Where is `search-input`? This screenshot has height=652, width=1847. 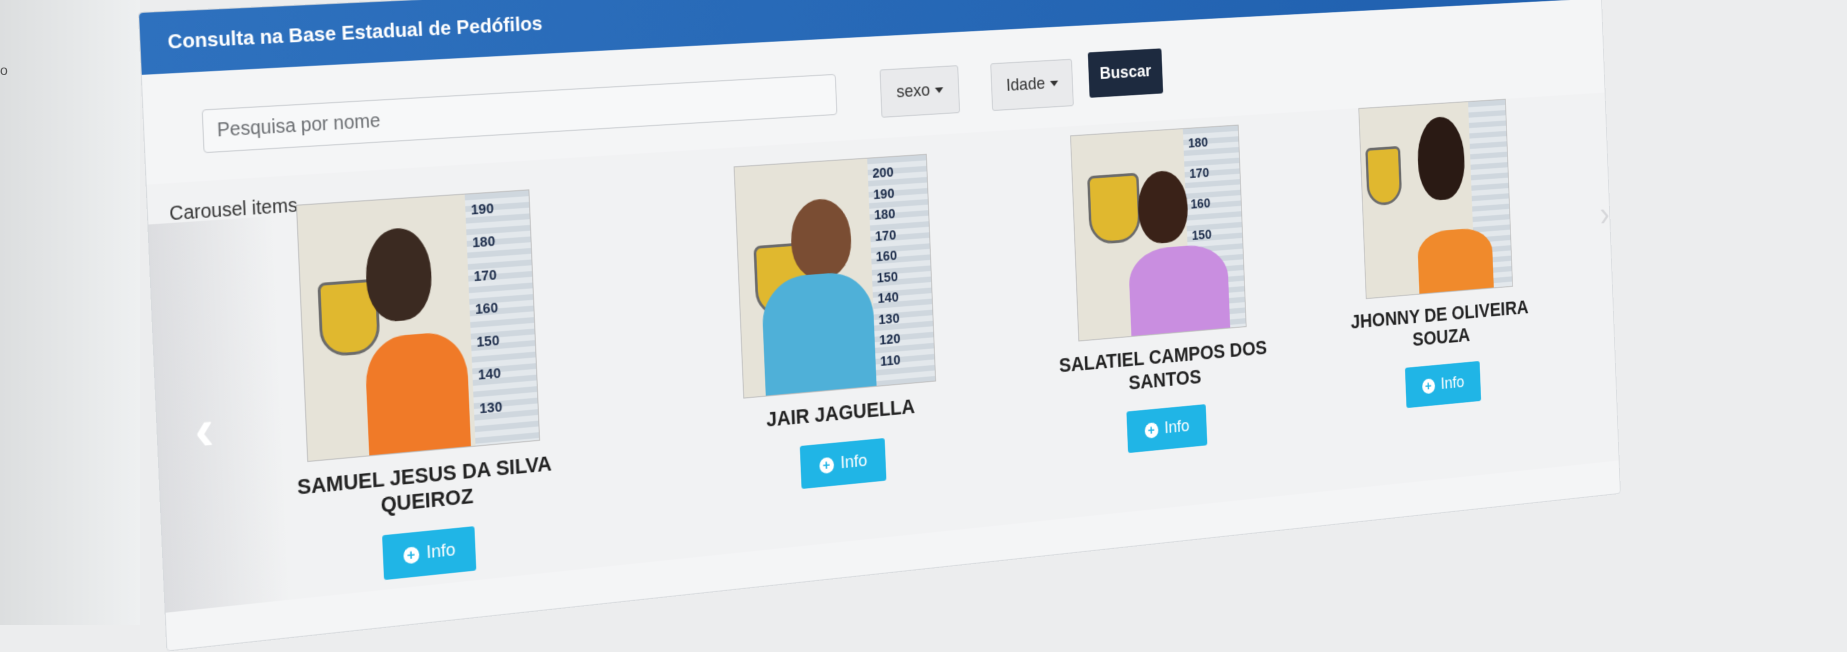
search-input is located at coordinates (520, 113).